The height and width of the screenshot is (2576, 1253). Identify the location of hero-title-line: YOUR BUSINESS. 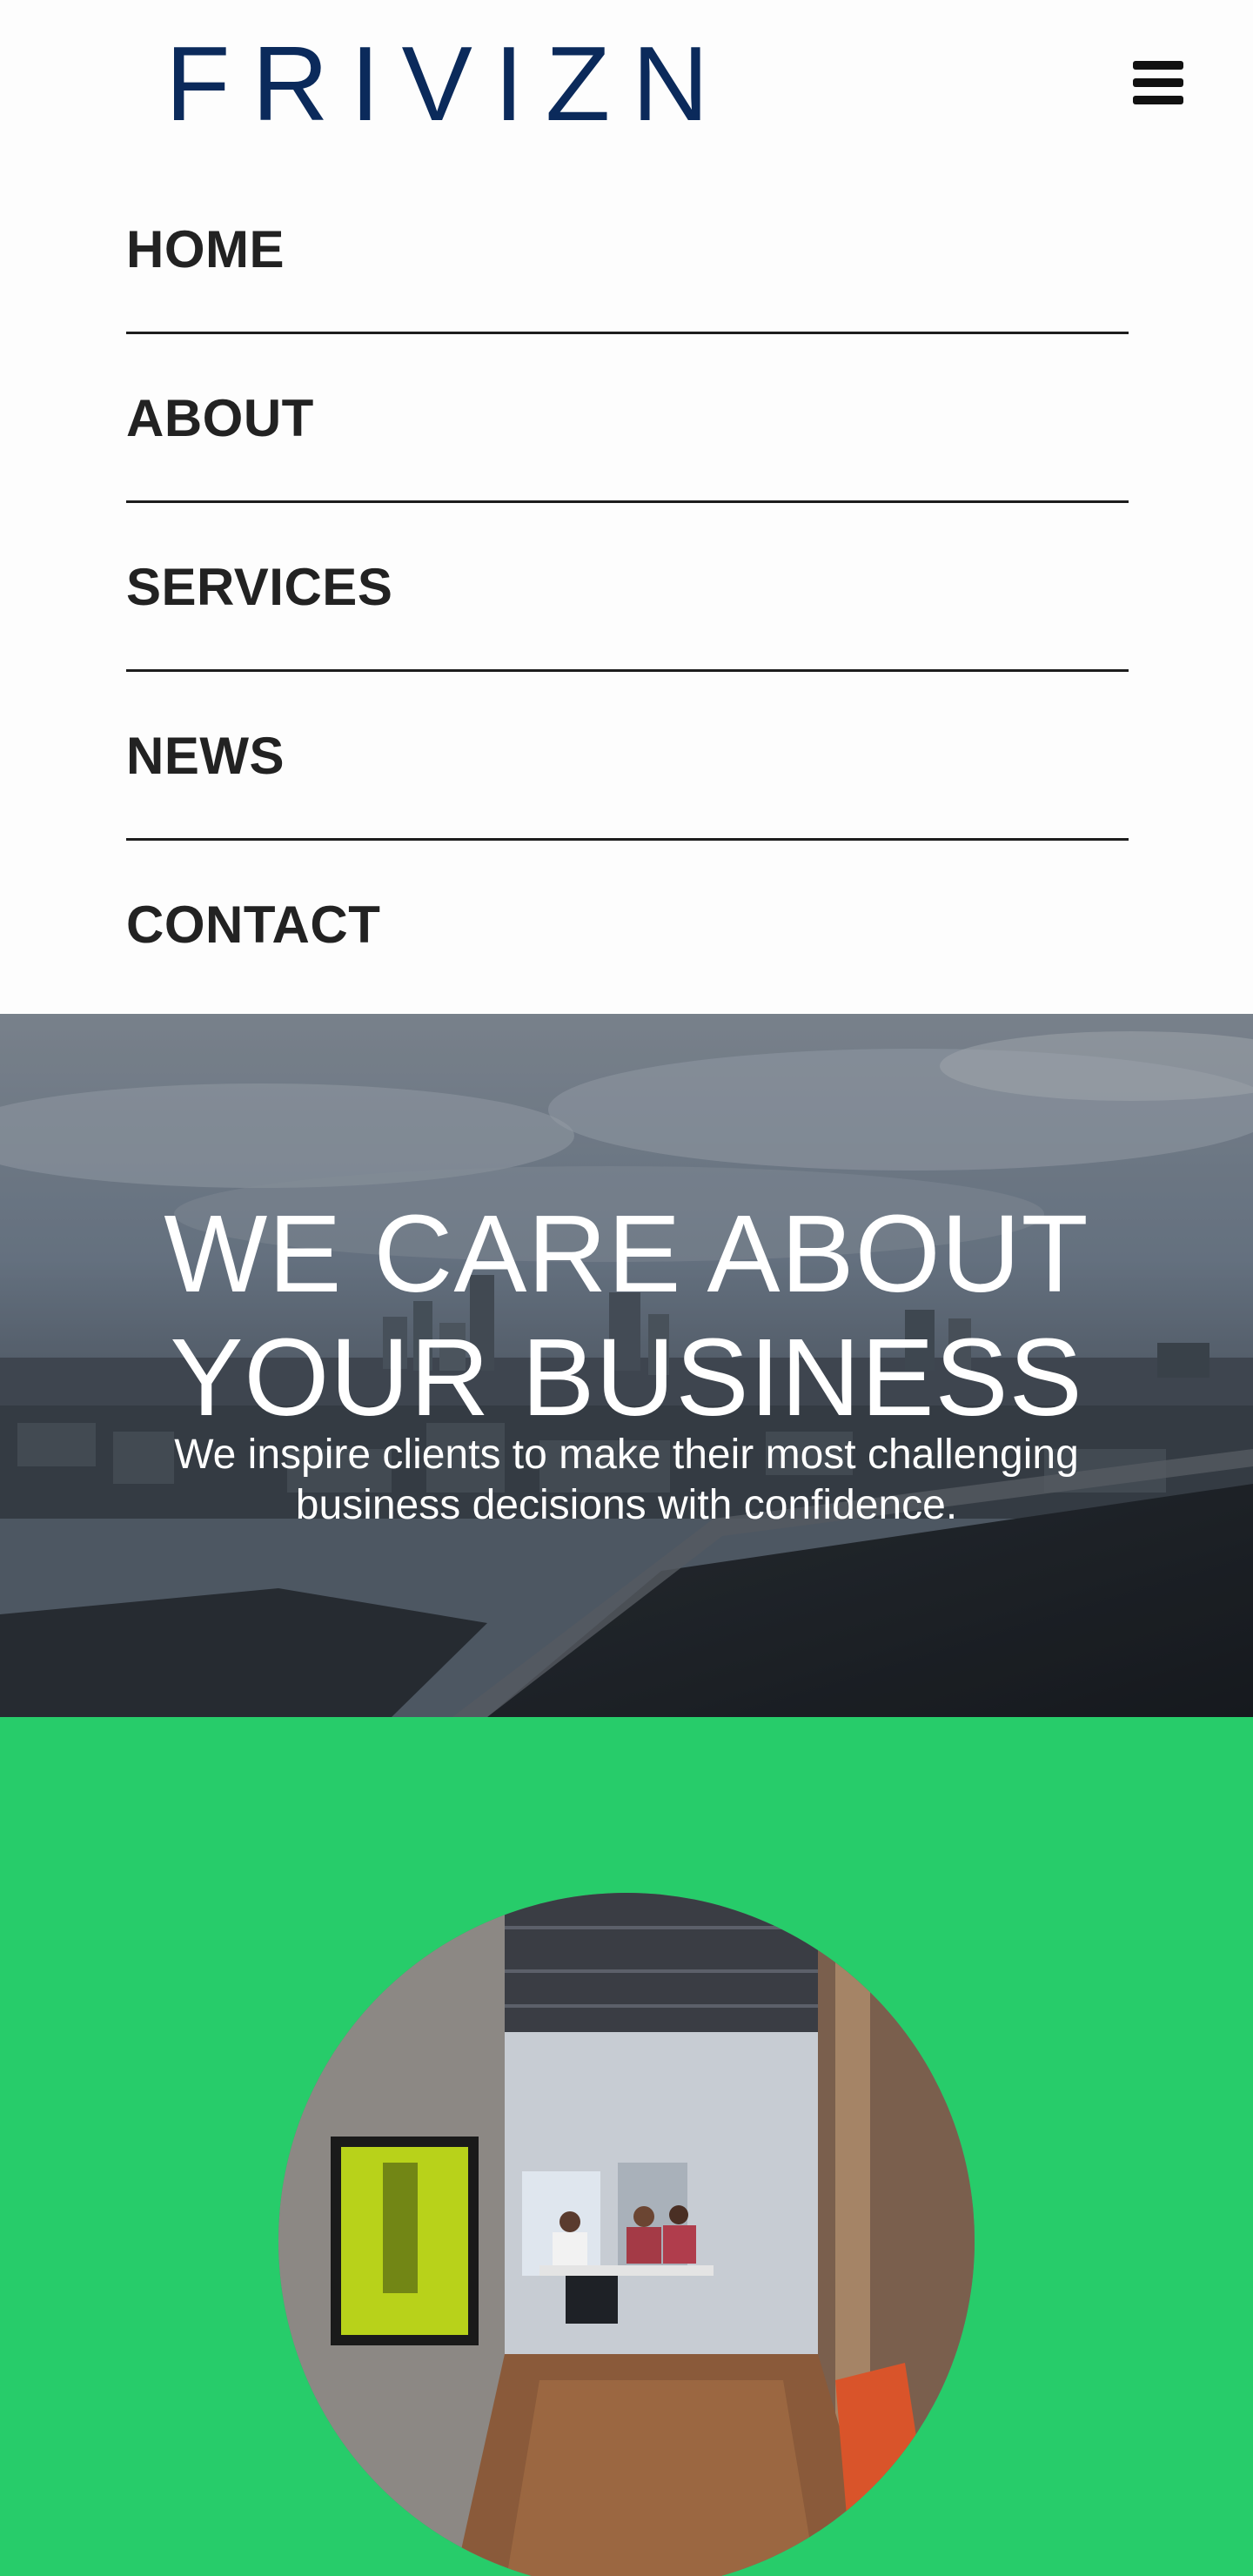
(626, 1377).